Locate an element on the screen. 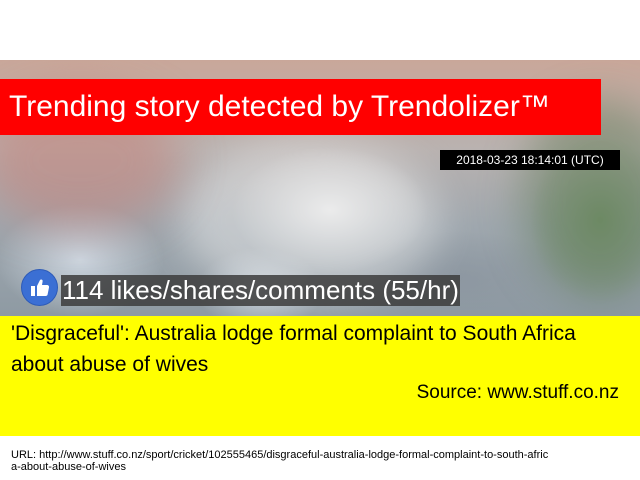 This screenshot has width=640, height=480. top-margin is located at coordinates (320, 30).